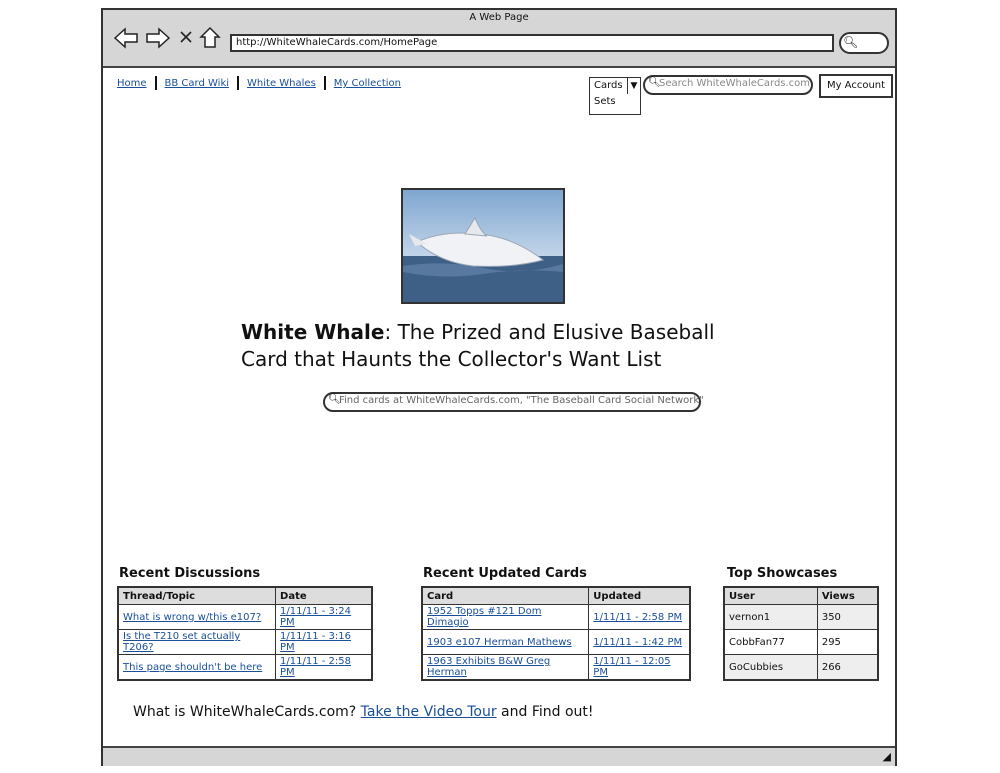  Describe the element at coordinates (197, 83) in the screenshot. I see `nav-bb-card-wiki: BB Card Wiki` at that location.